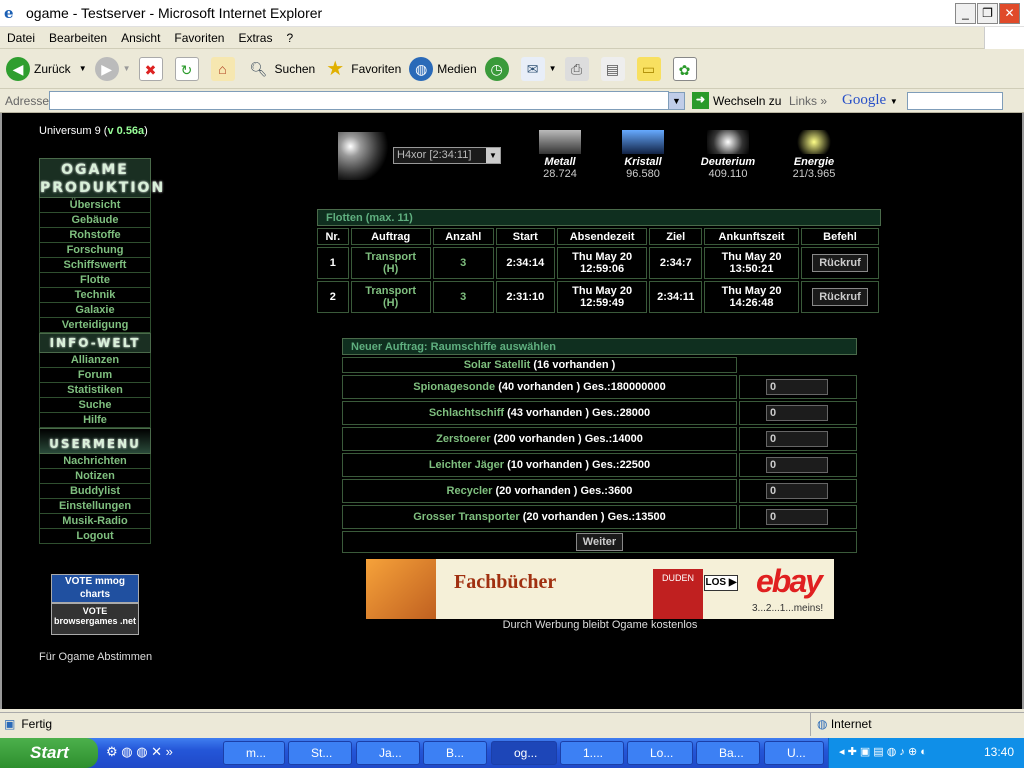 This screenshot has width=1024, height=768. What do you see at coordinates (95, 390) in the screenshot?
I see `sidebar-item-statistiken: Statistiken` at bounding box center [95, 390].